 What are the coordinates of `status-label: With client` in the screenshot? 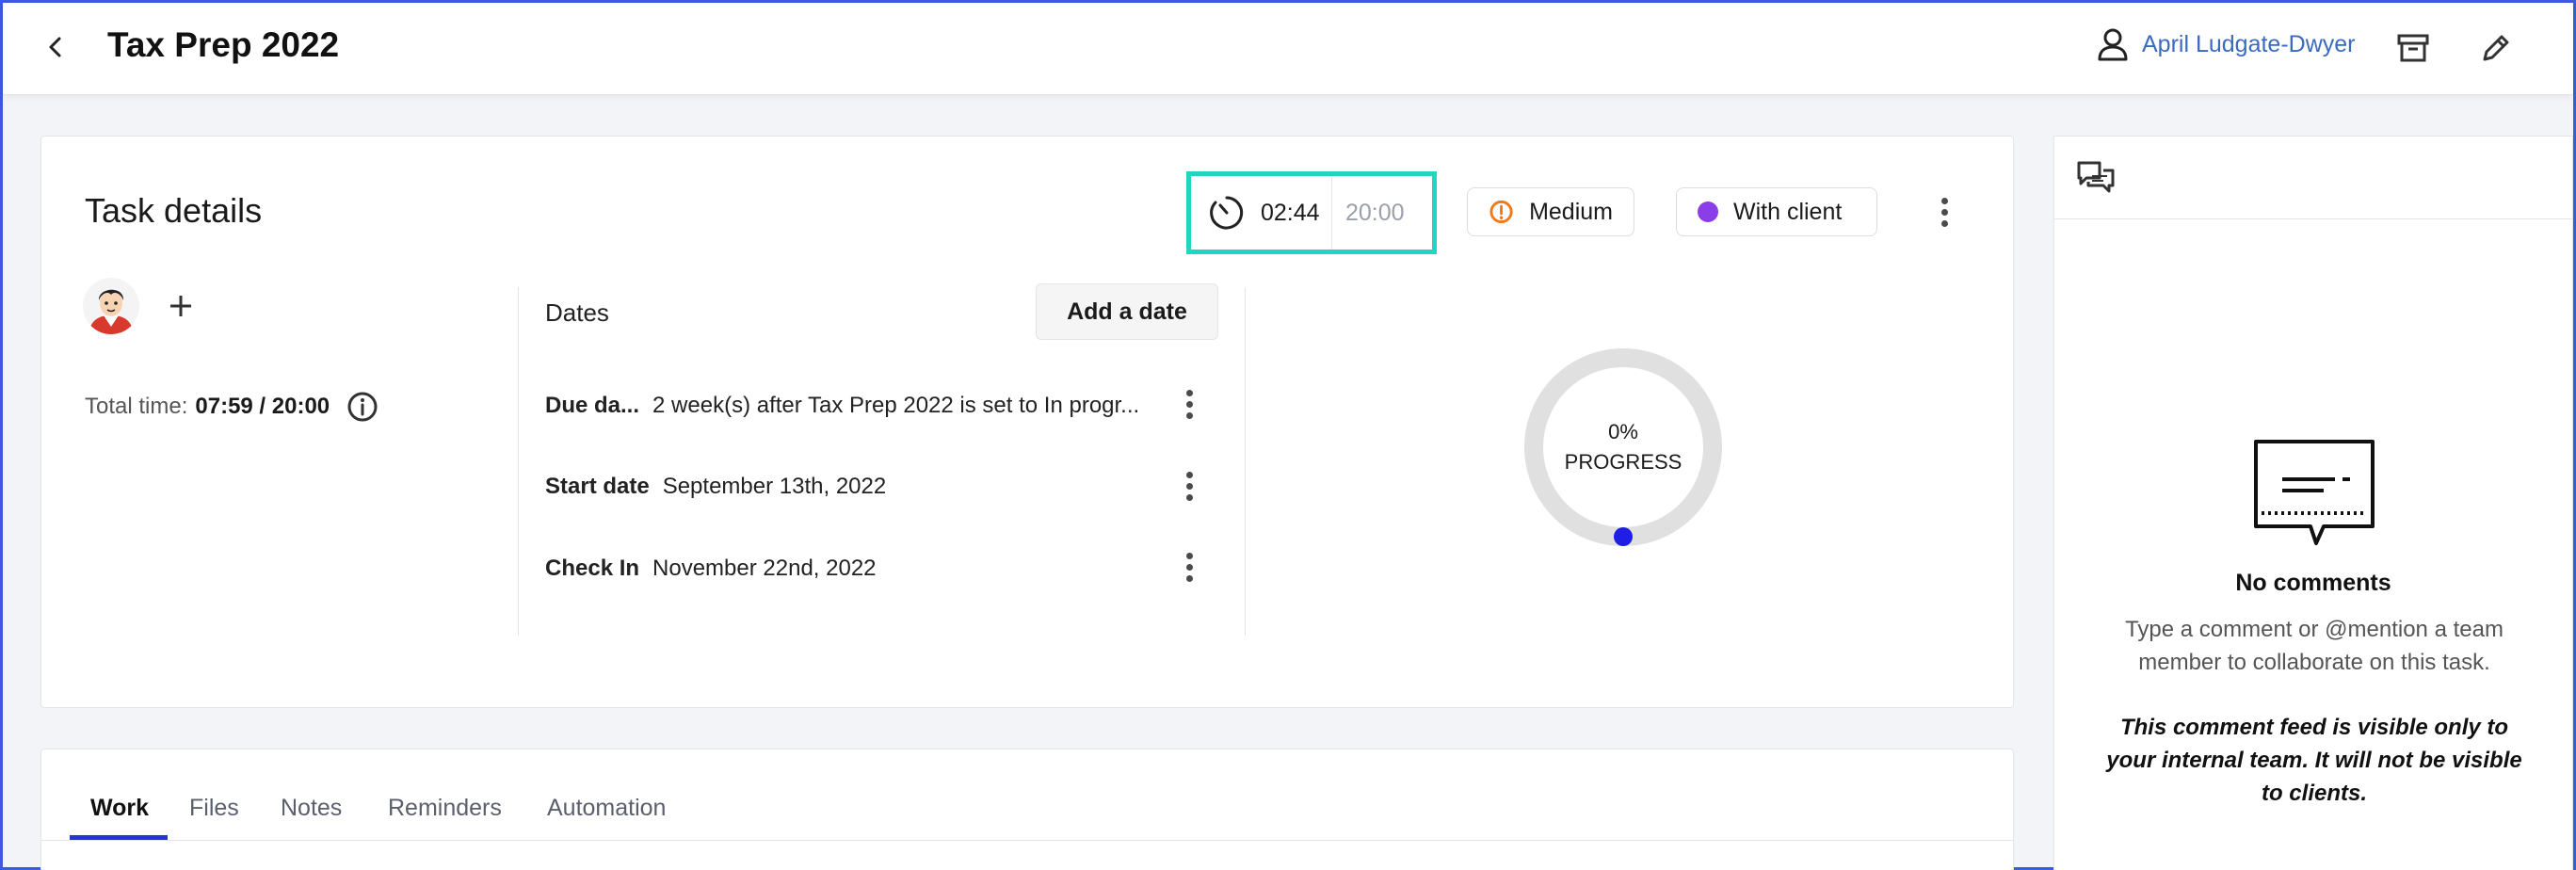 It's located at (1788, 211).